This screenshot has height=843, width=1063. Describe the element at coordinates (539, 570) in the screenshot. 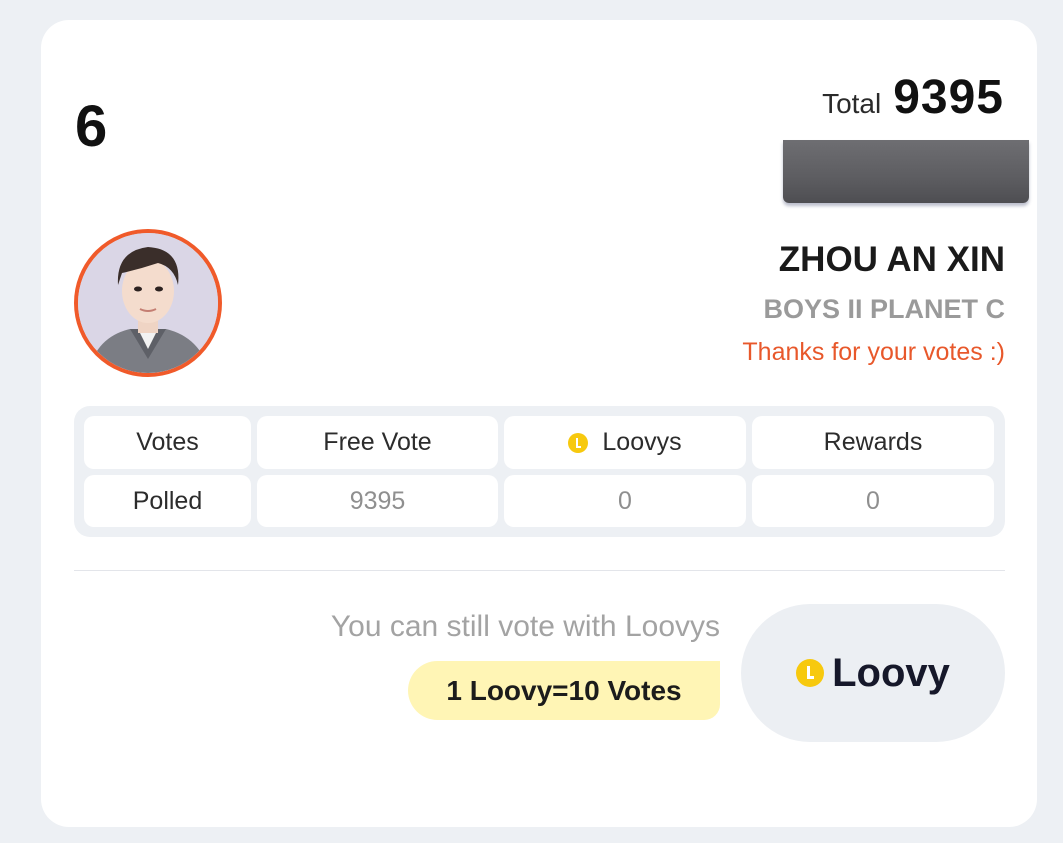

I see `divider` at that location.